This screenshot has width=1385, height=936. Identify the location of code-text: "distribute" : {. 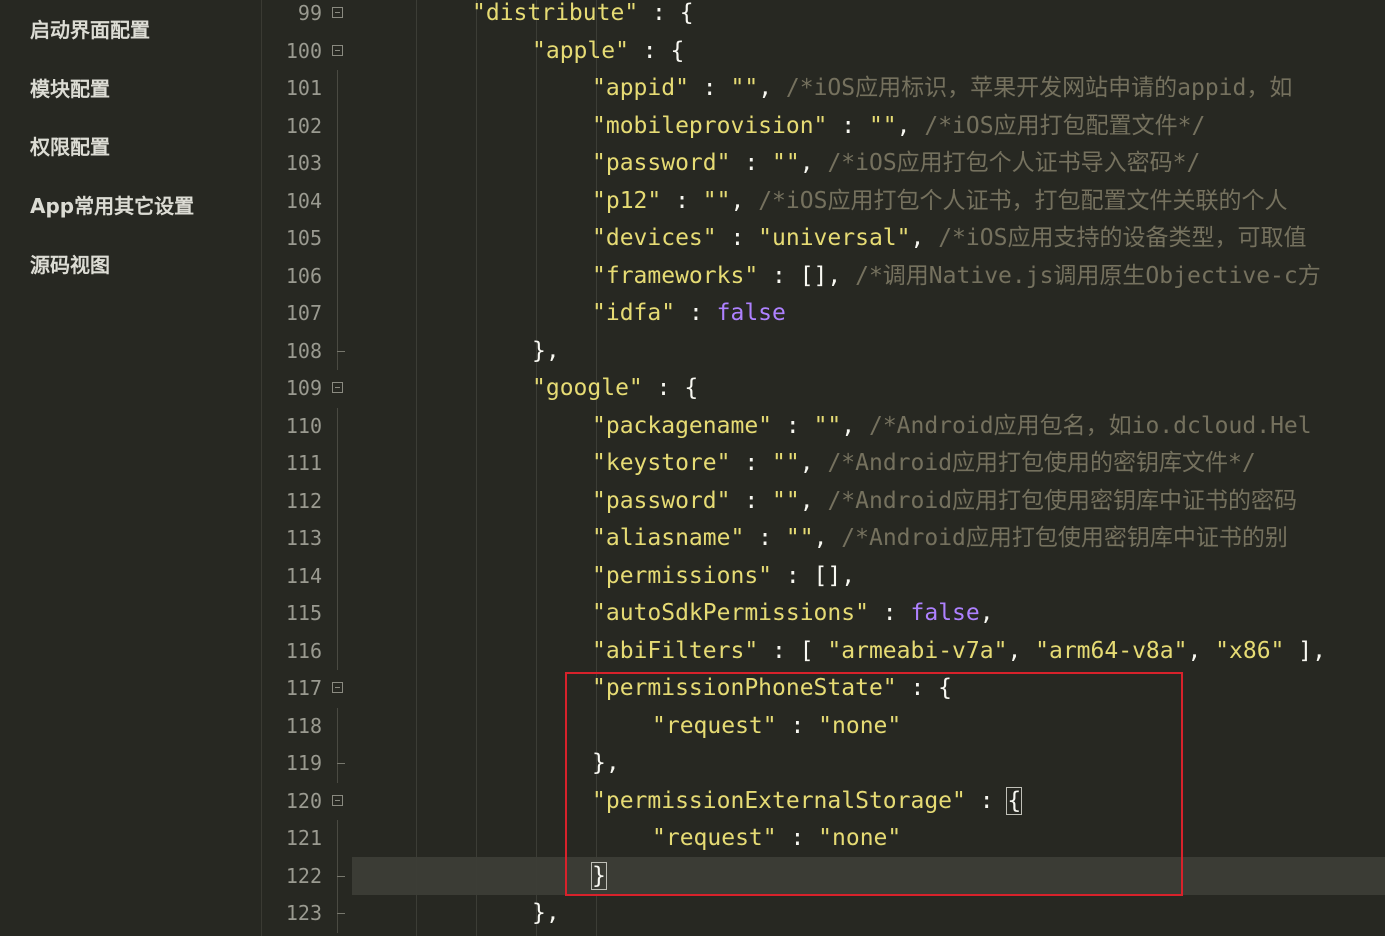
(583, 16).